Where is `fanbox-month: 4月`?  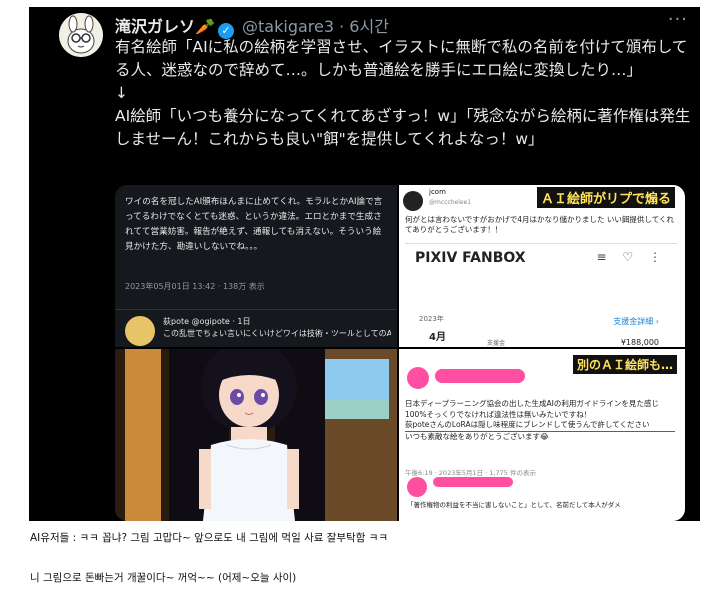
fanbox-month: 4月 is located at coordinates (437, 337).